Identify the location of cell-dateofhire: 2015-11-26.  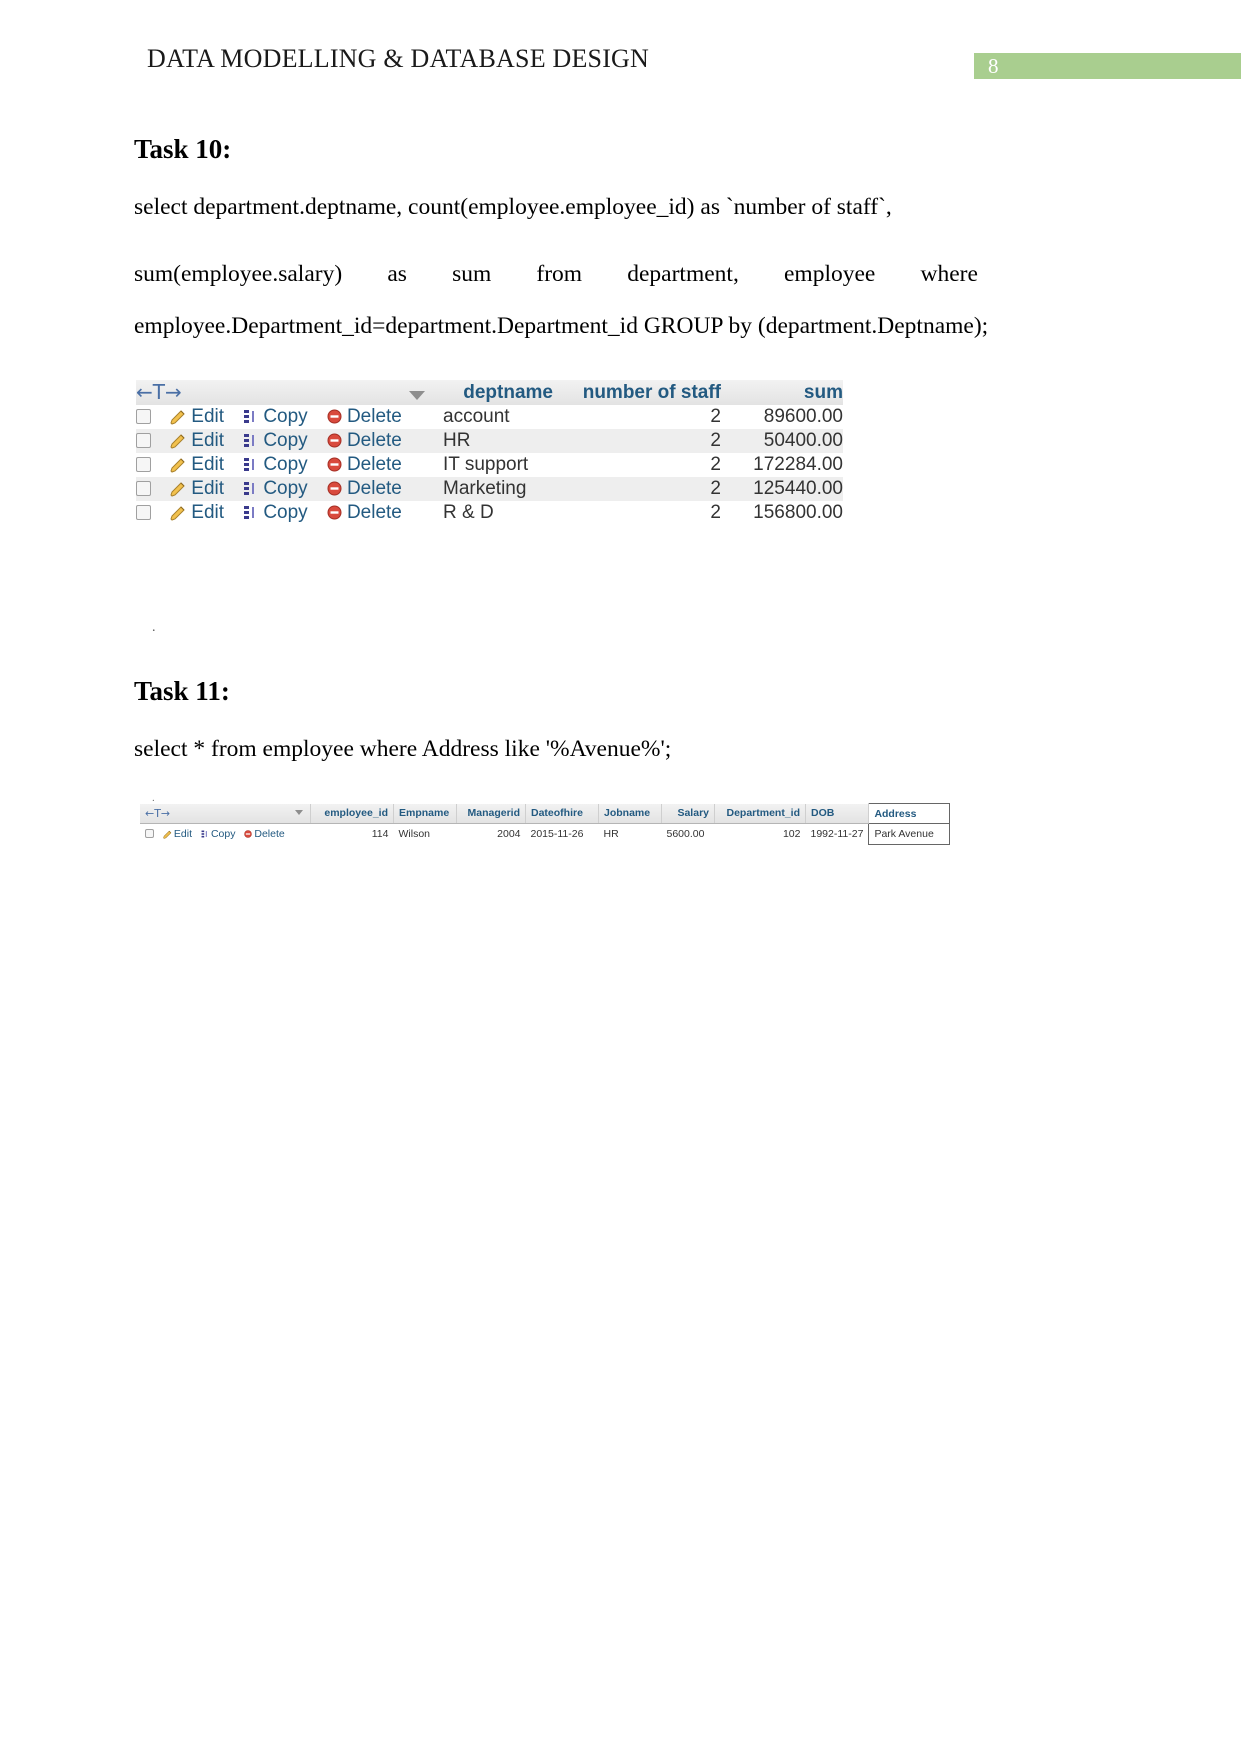
(557, 833).